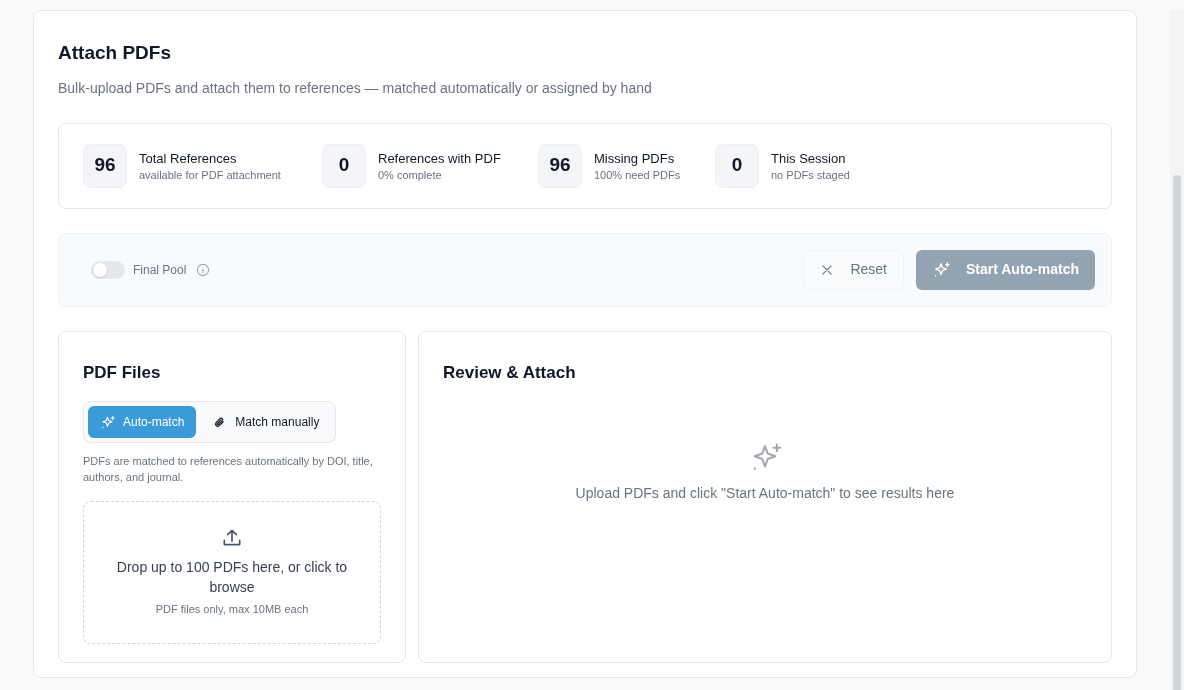 This screenshot has height=690, width=1184. I want to click on toggle-switch, so click(108, 269).